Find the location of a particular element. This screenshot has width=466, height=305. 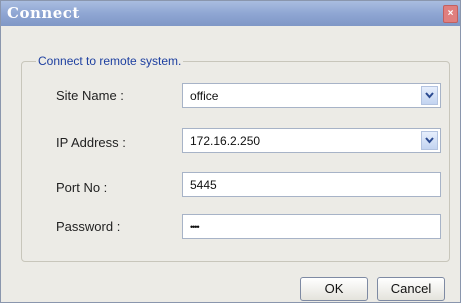

site-name-value: office is located at coordinates (204, 96).